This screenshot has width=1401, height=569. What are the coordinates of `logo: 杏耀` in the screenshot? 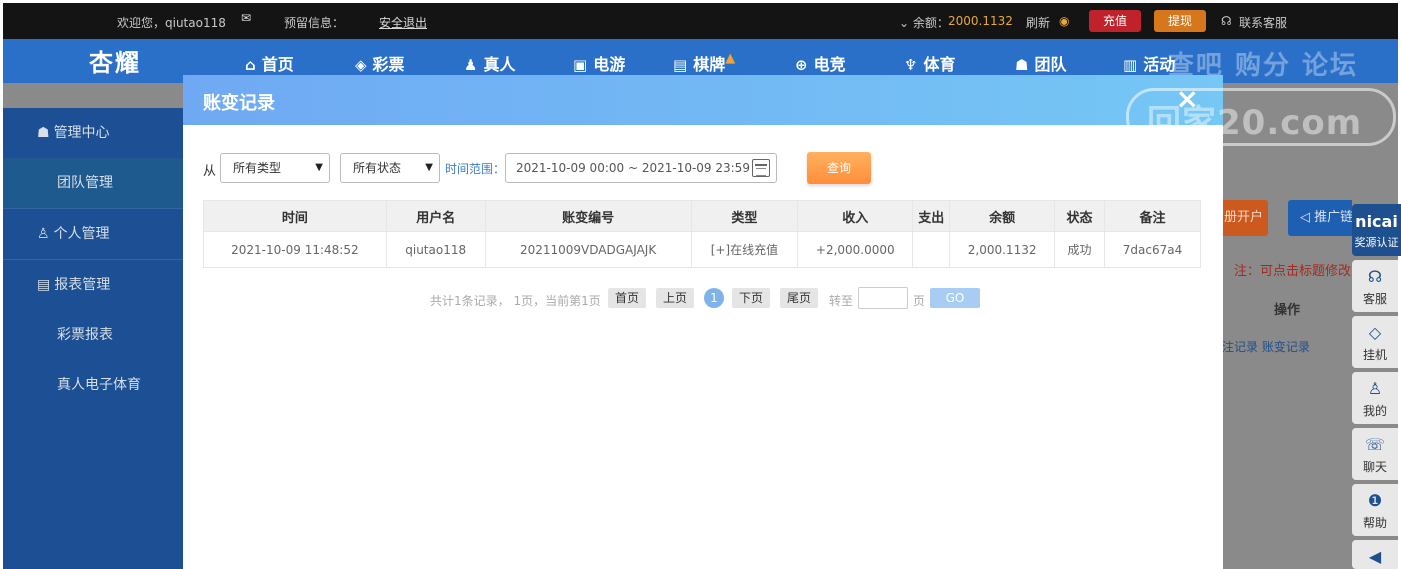 It's located at (115, 60).